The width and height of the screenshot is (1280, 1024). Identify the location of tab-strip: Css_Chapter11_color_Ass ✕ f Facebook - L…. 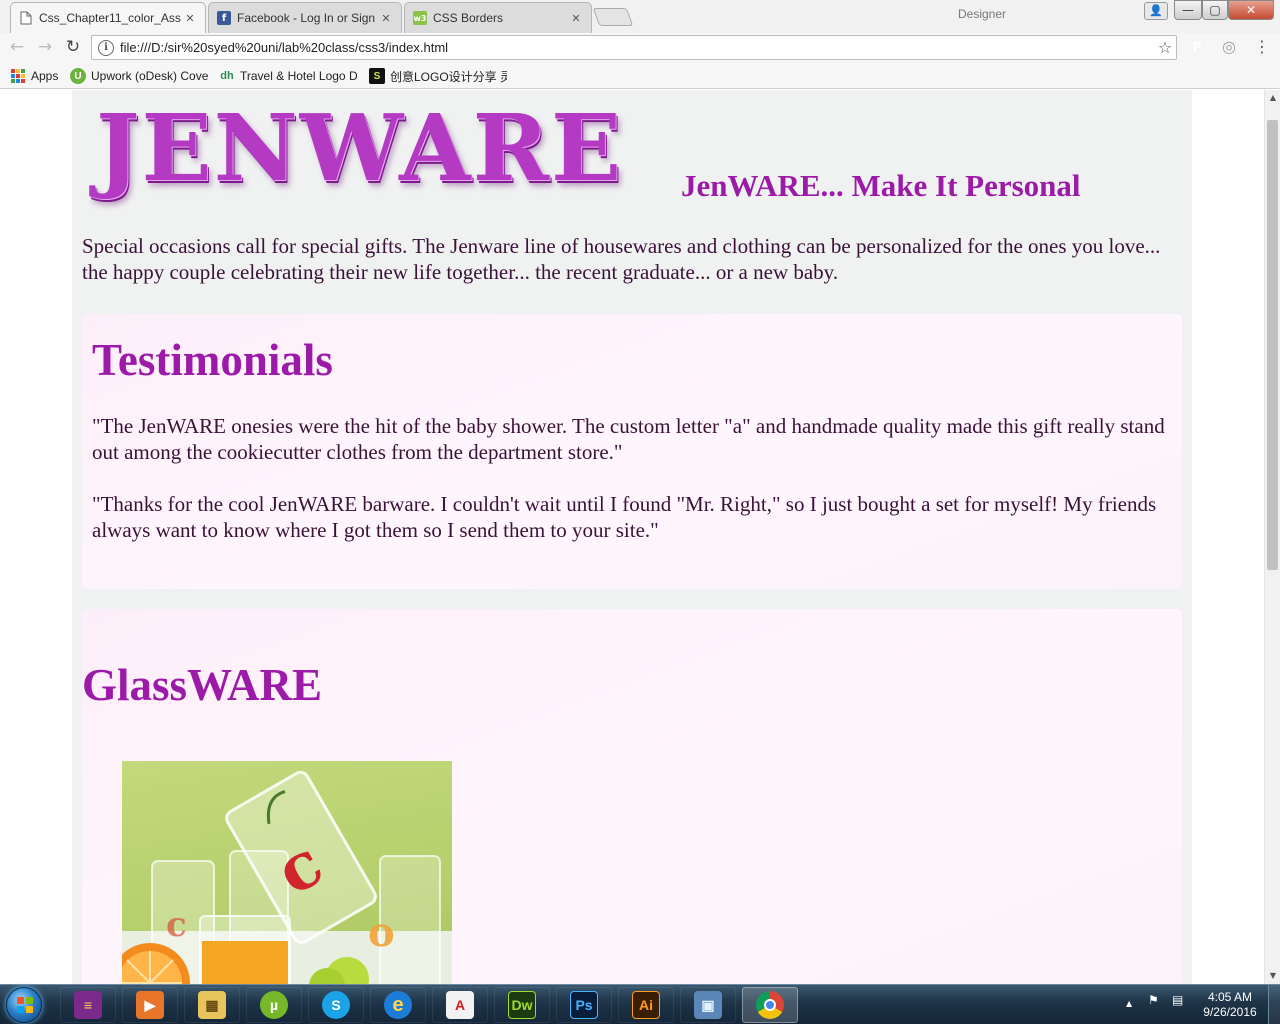
(640, 16).